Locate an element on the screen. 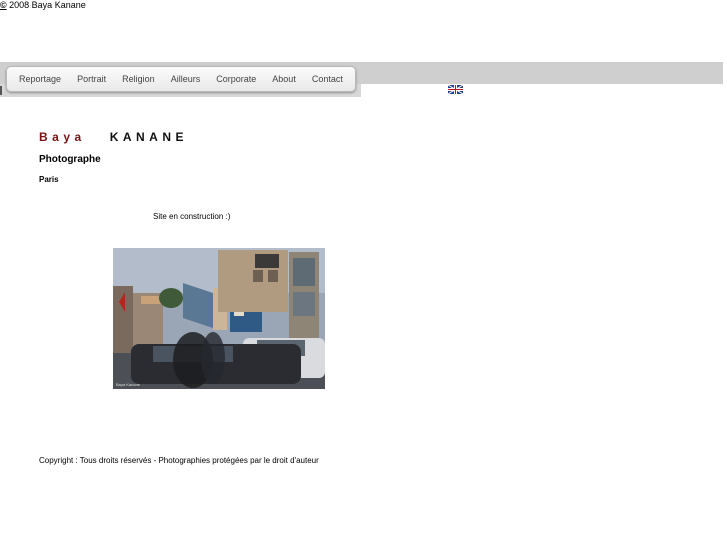  last-name: KANANE is located at coordinates (149, 137).